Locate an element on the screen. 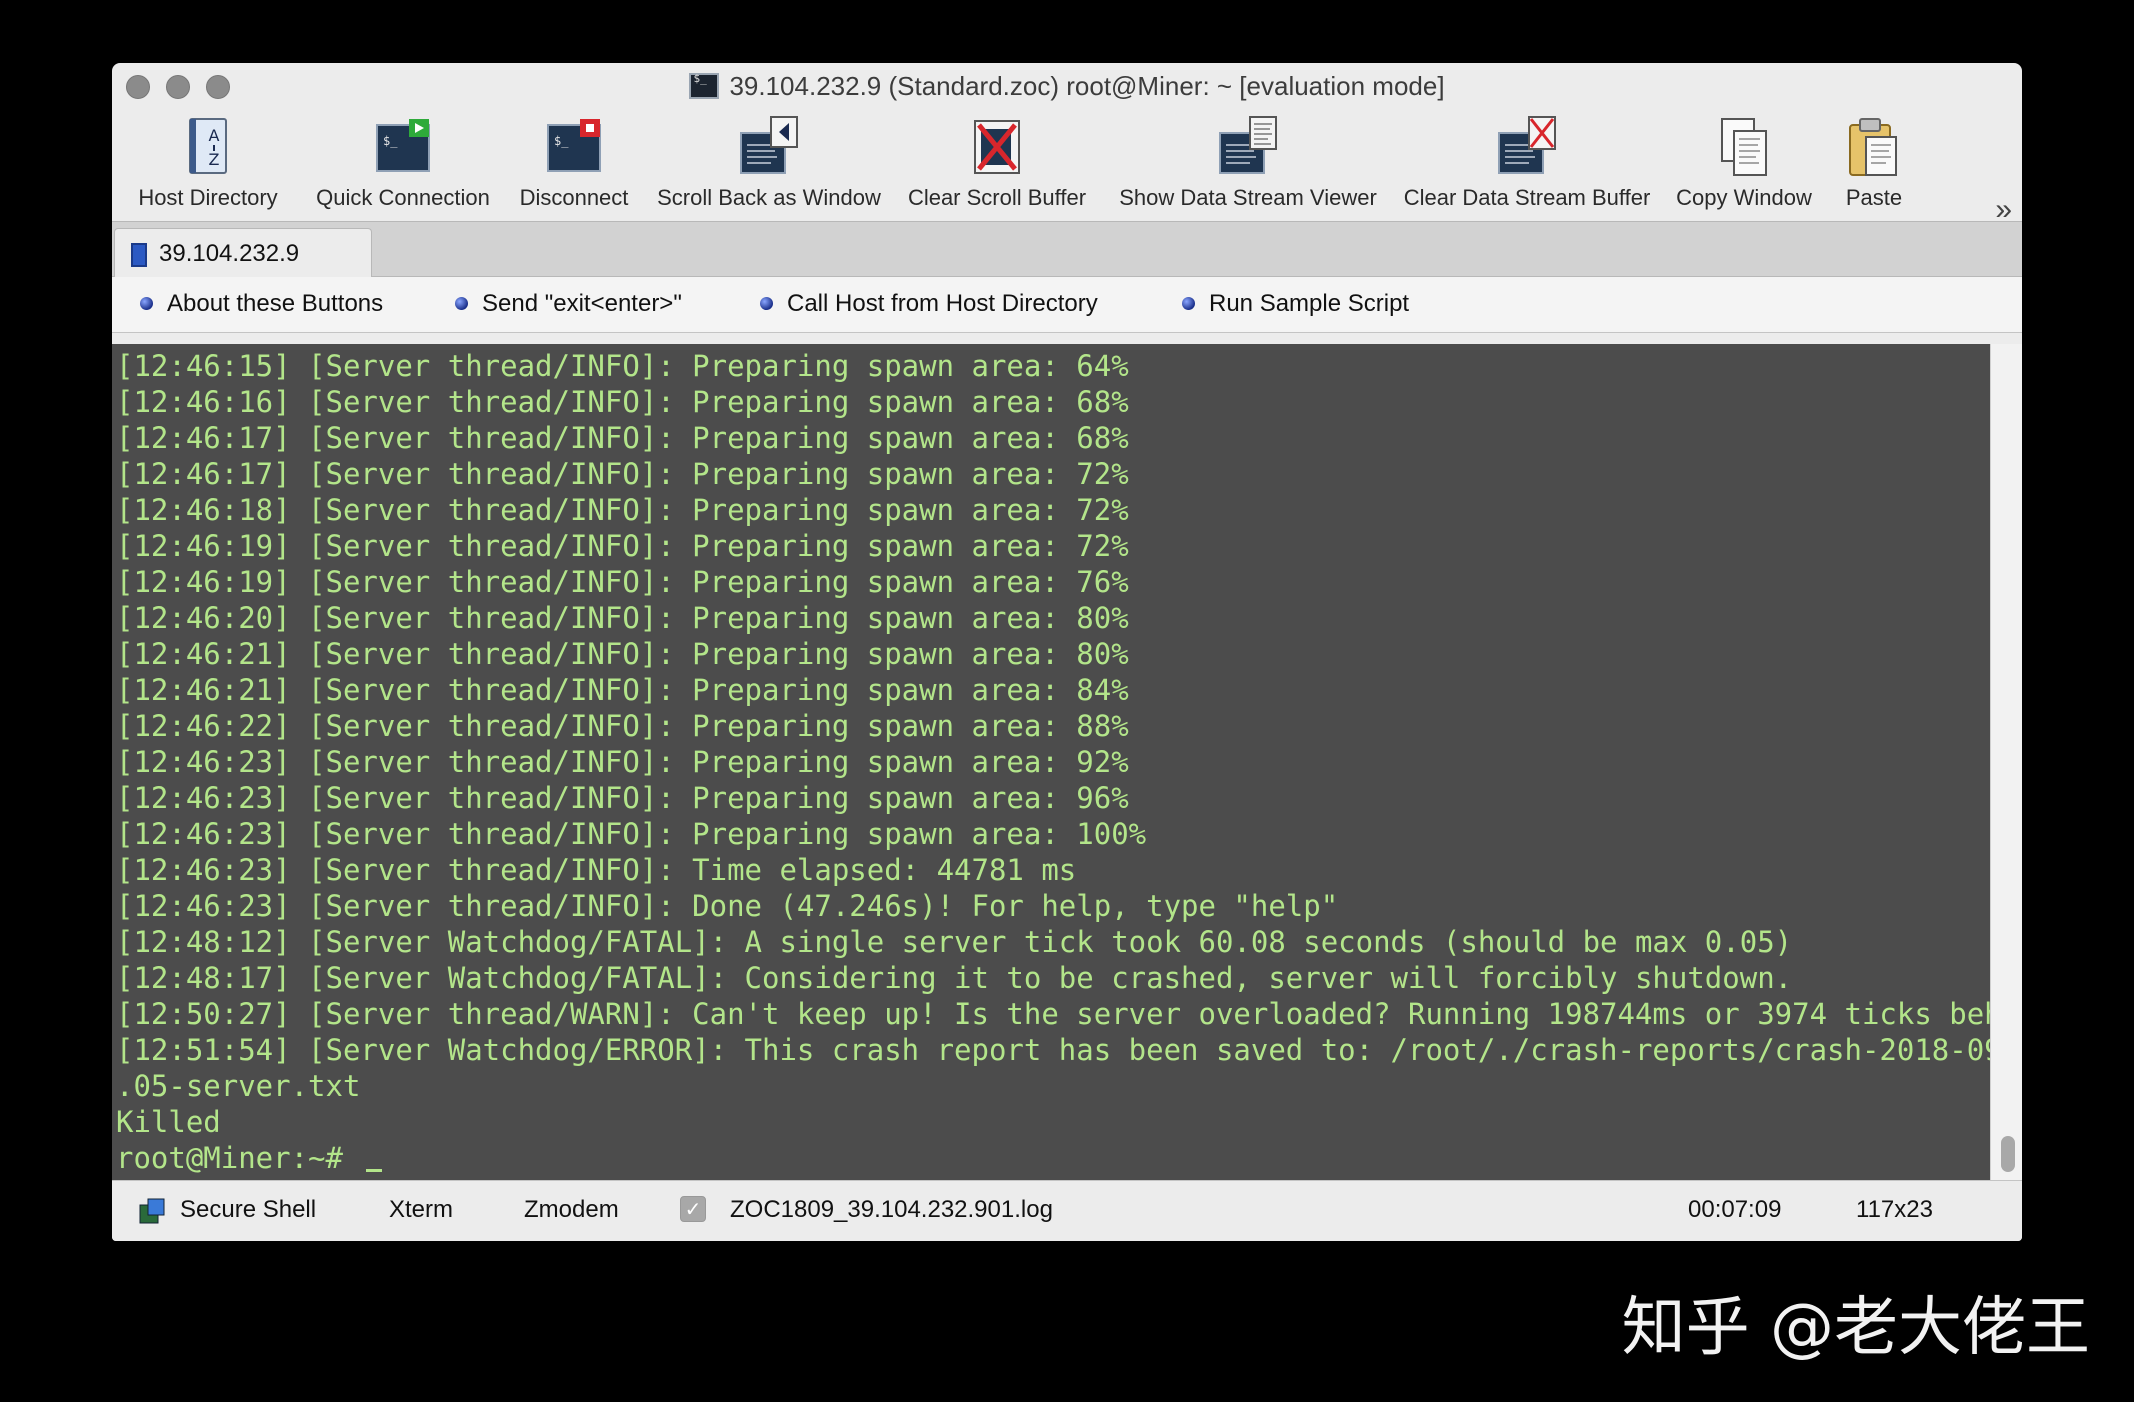  scroll-back-label: Scroll Back as Window is located at coordinates (769, 197).